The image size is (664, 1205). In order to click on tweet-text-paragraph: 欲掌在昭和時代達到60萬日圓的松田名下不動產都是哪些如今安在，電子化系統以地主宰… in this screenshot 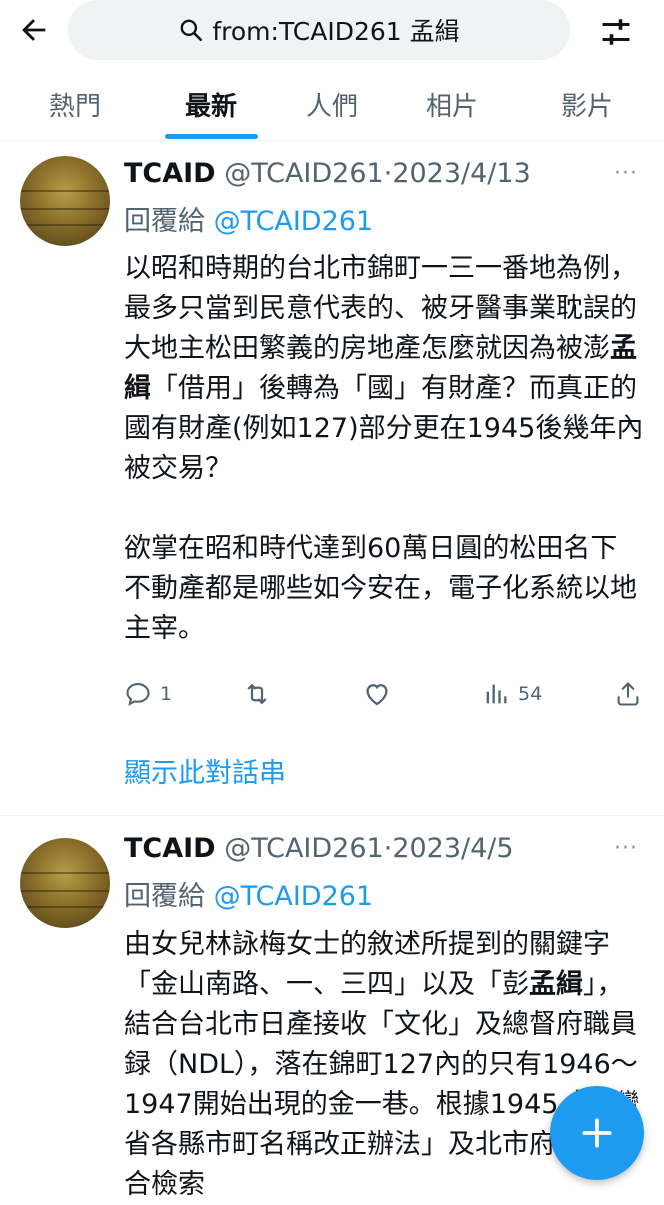, I will do `click(380, 588)`.